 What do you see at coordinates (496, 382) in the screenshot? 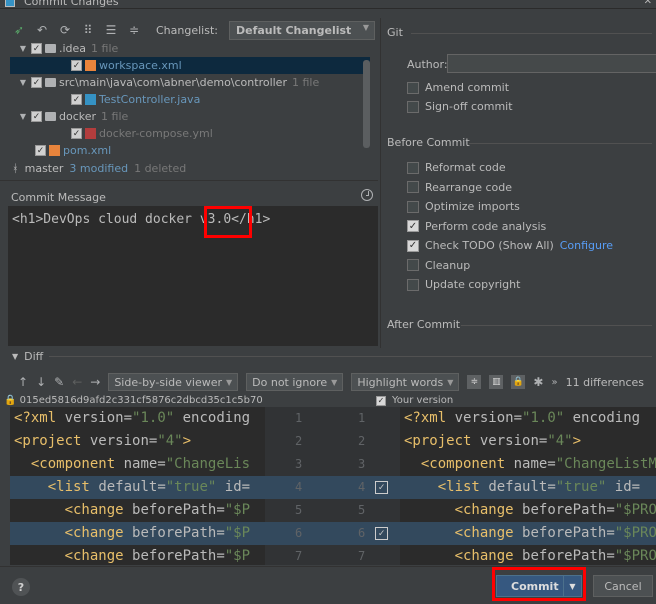
I see `sync-scroll-icon: ▥` at bounding box center [496, 382].